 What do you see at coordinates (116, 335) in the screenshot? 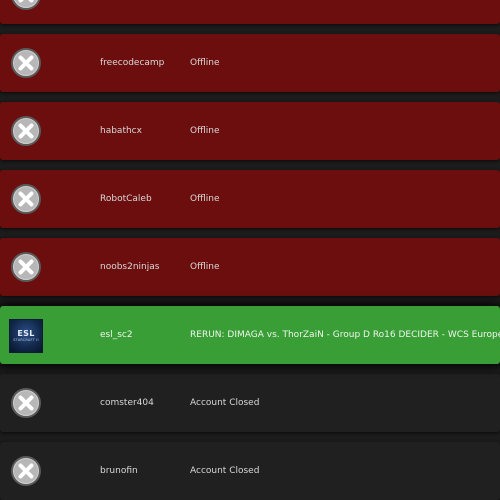
I see `channel-name: esl_sc2` at bounding box center [116, 335].